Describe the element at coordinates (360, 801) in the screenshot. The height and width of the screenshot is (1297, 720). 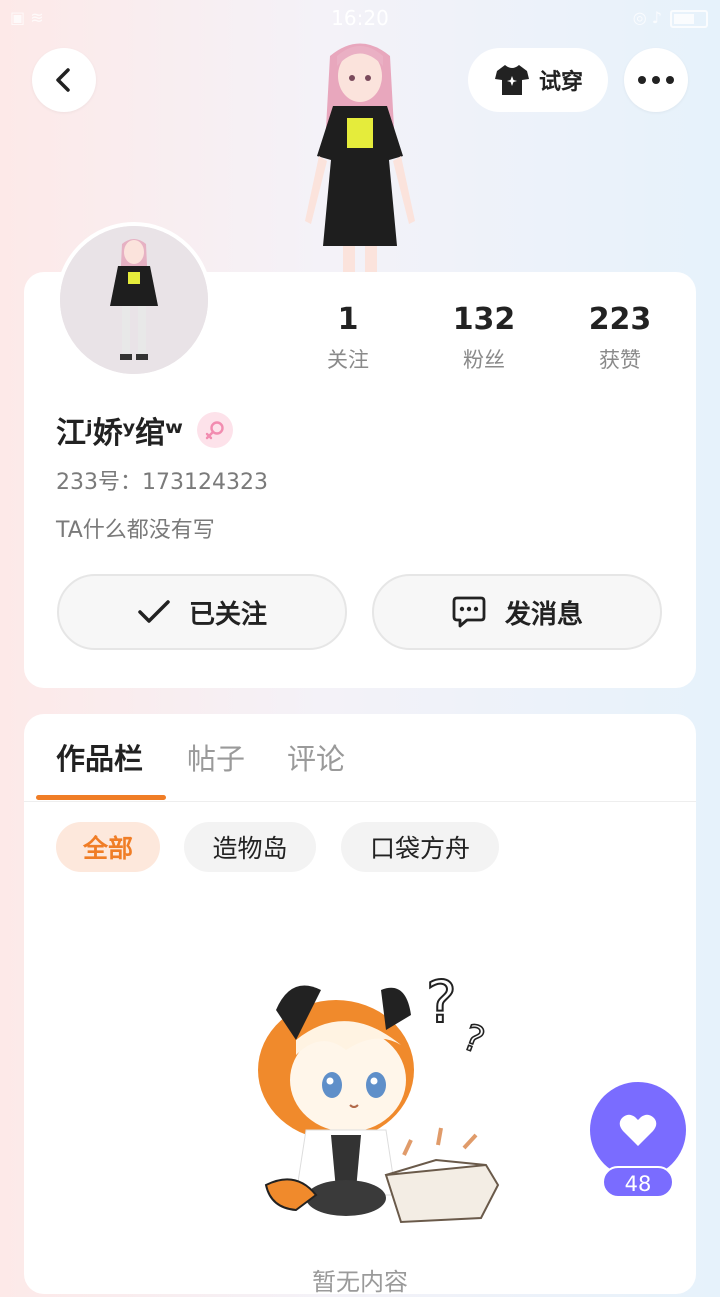
I see `tab-divider` at that location.